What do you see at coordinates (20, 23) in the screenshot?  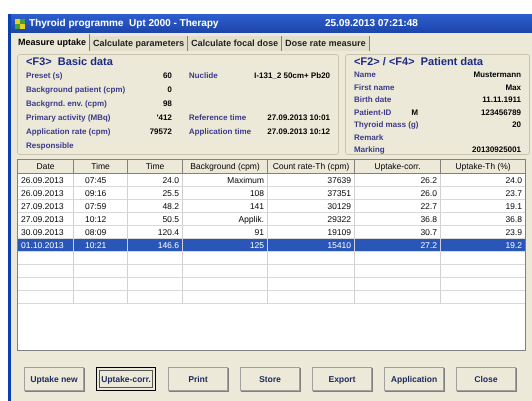 I see `app-icon` at bounding box center [20, 23].